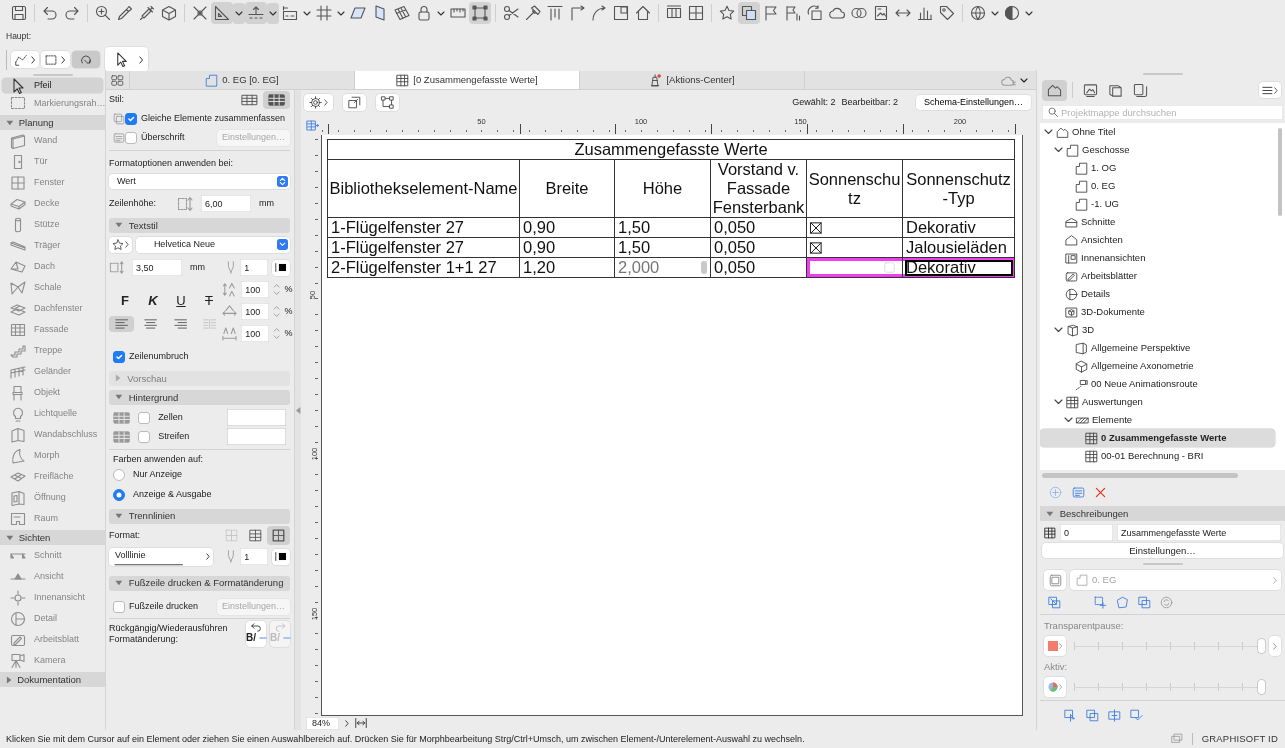 This screenshot has width=1285, height=748. I want to click on magnifier-icon, so click(103, 13).